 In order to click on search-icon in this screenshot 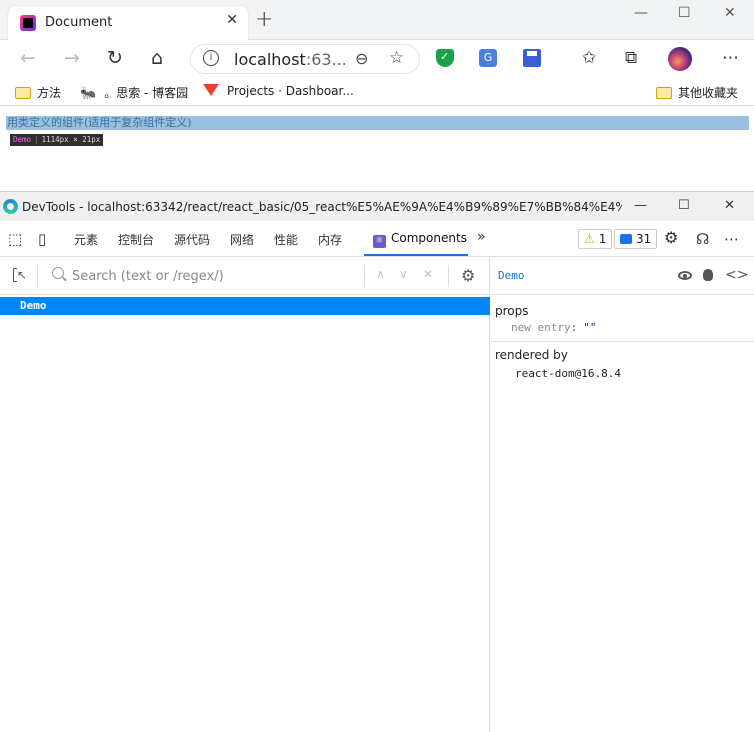, I will do `click(58, 273)`.